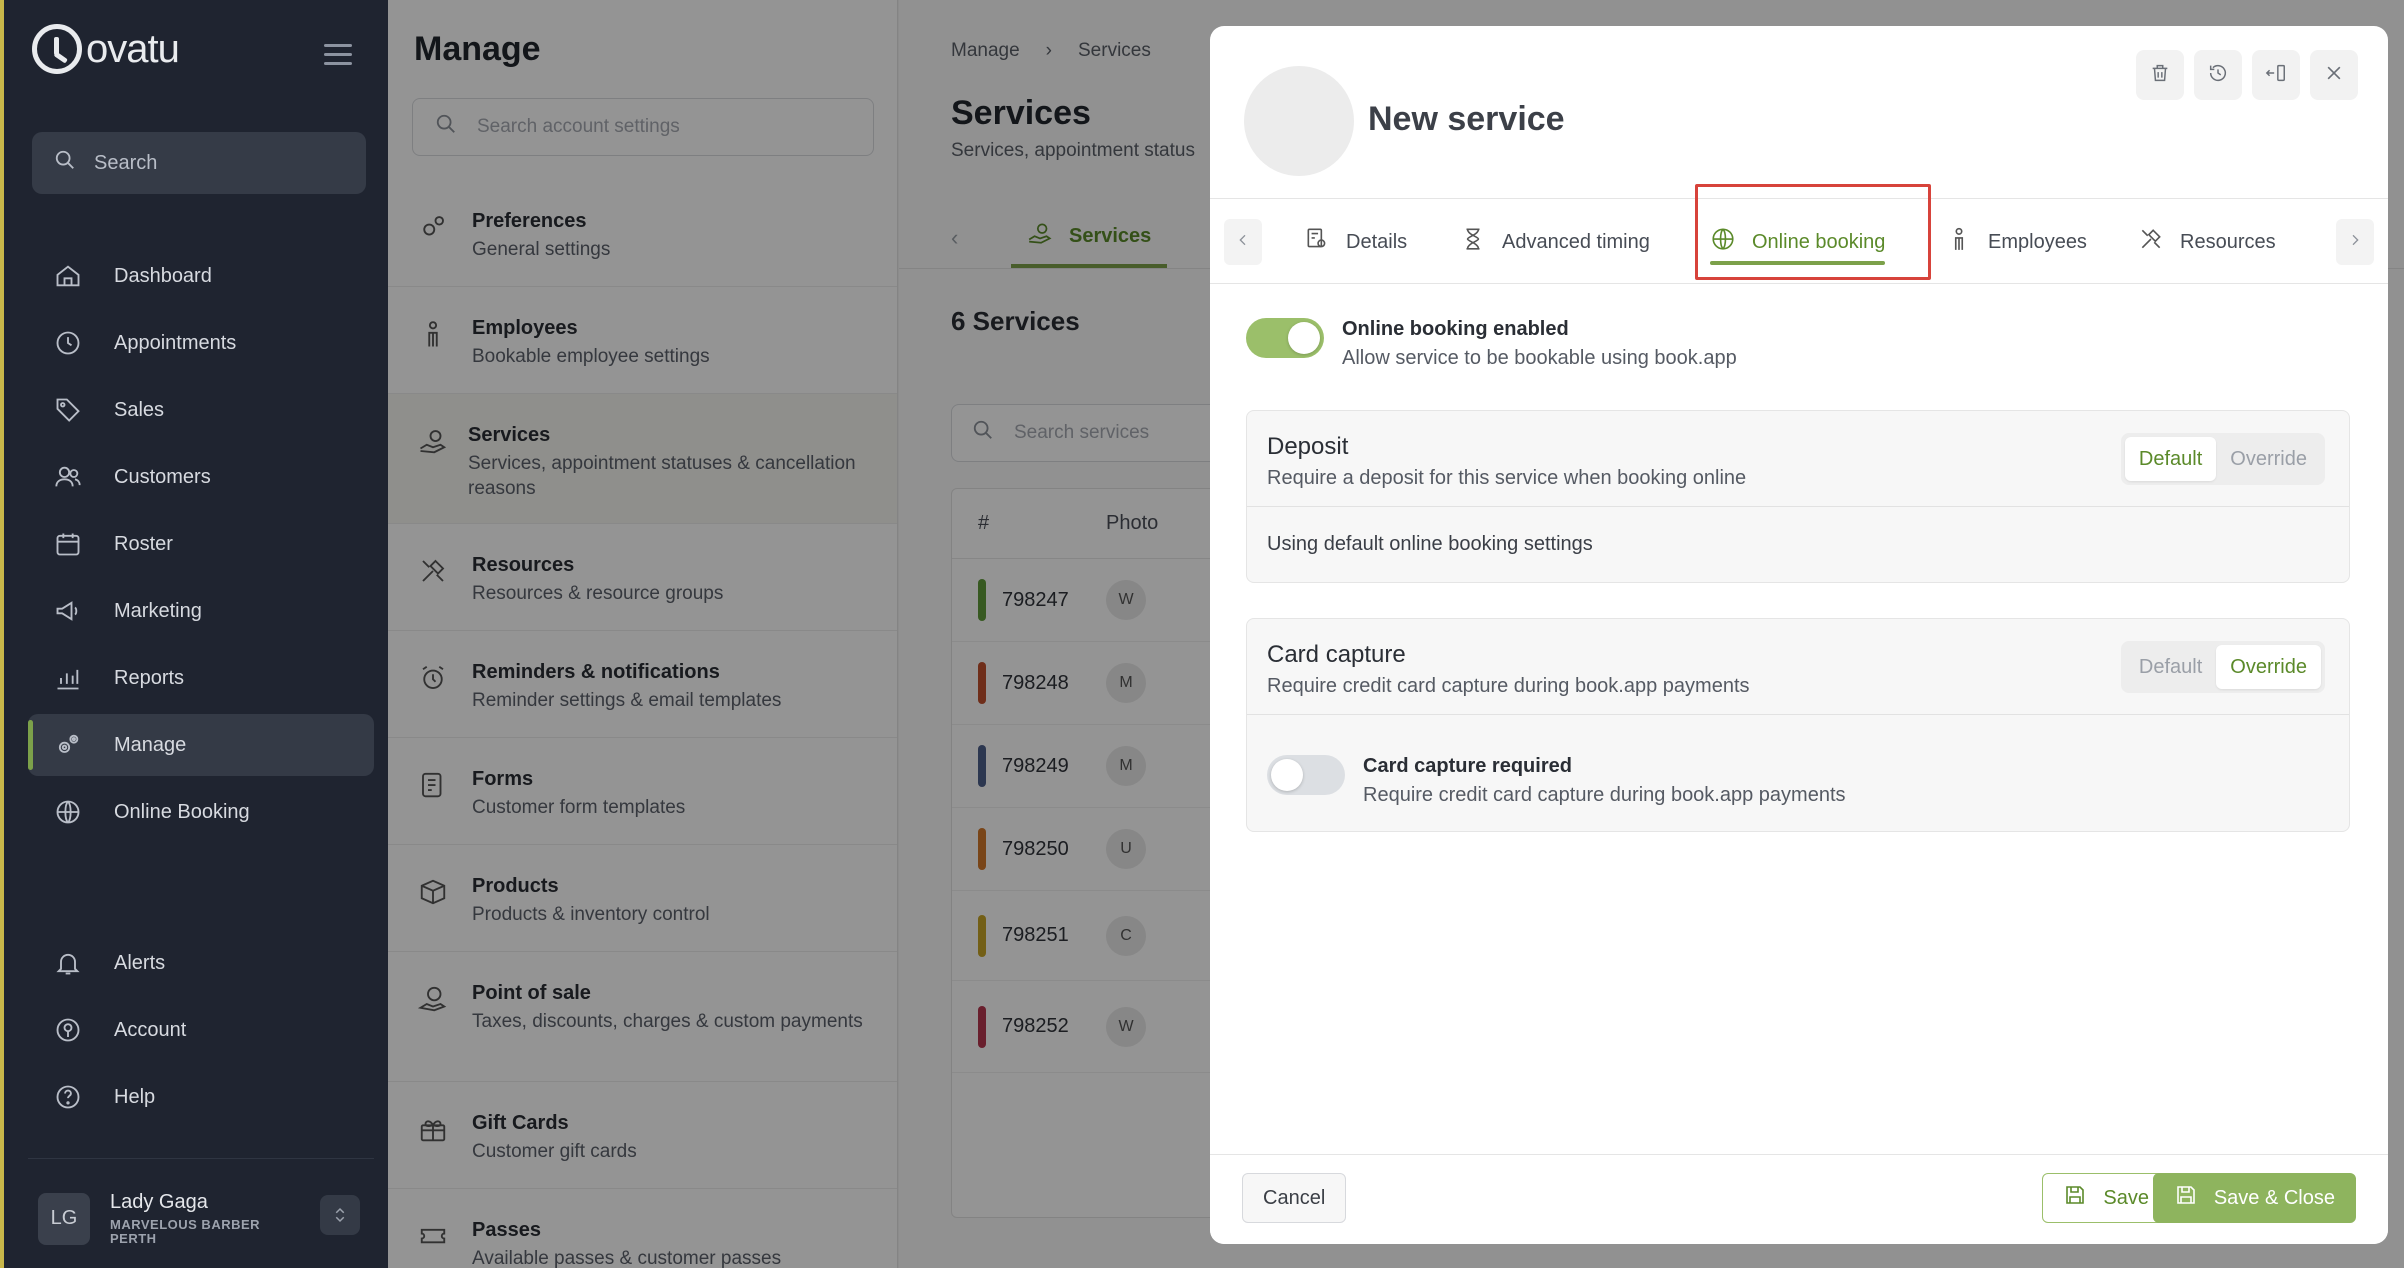  What do you see at coordinates (2268, 667) in the screenshot?
I see `card-capture-override-button: Override` at bounding box center [2268, 667].